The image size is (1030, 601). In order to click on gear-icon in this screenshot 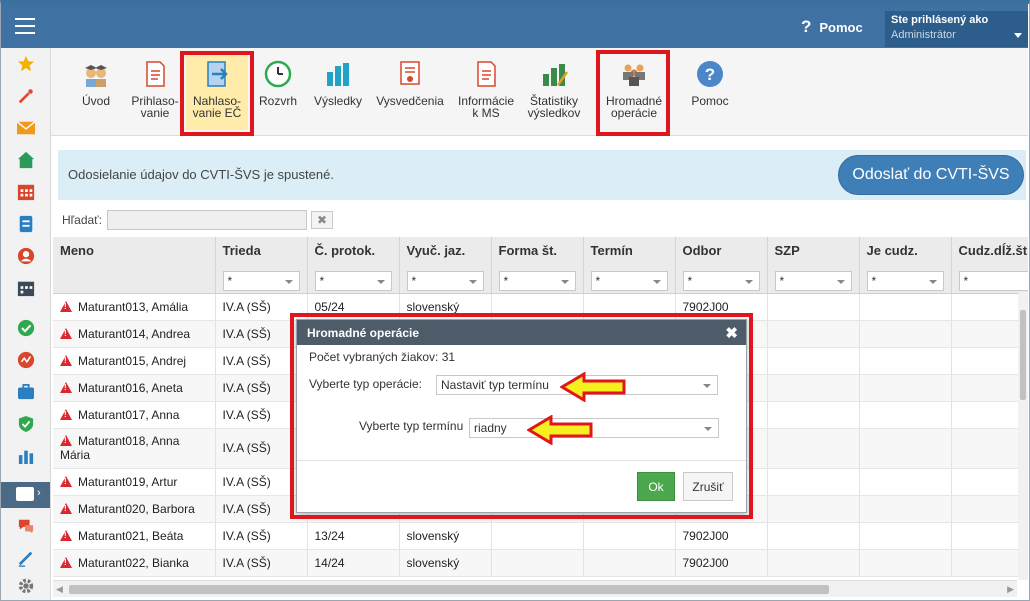, I will do `click(26, 586)`.